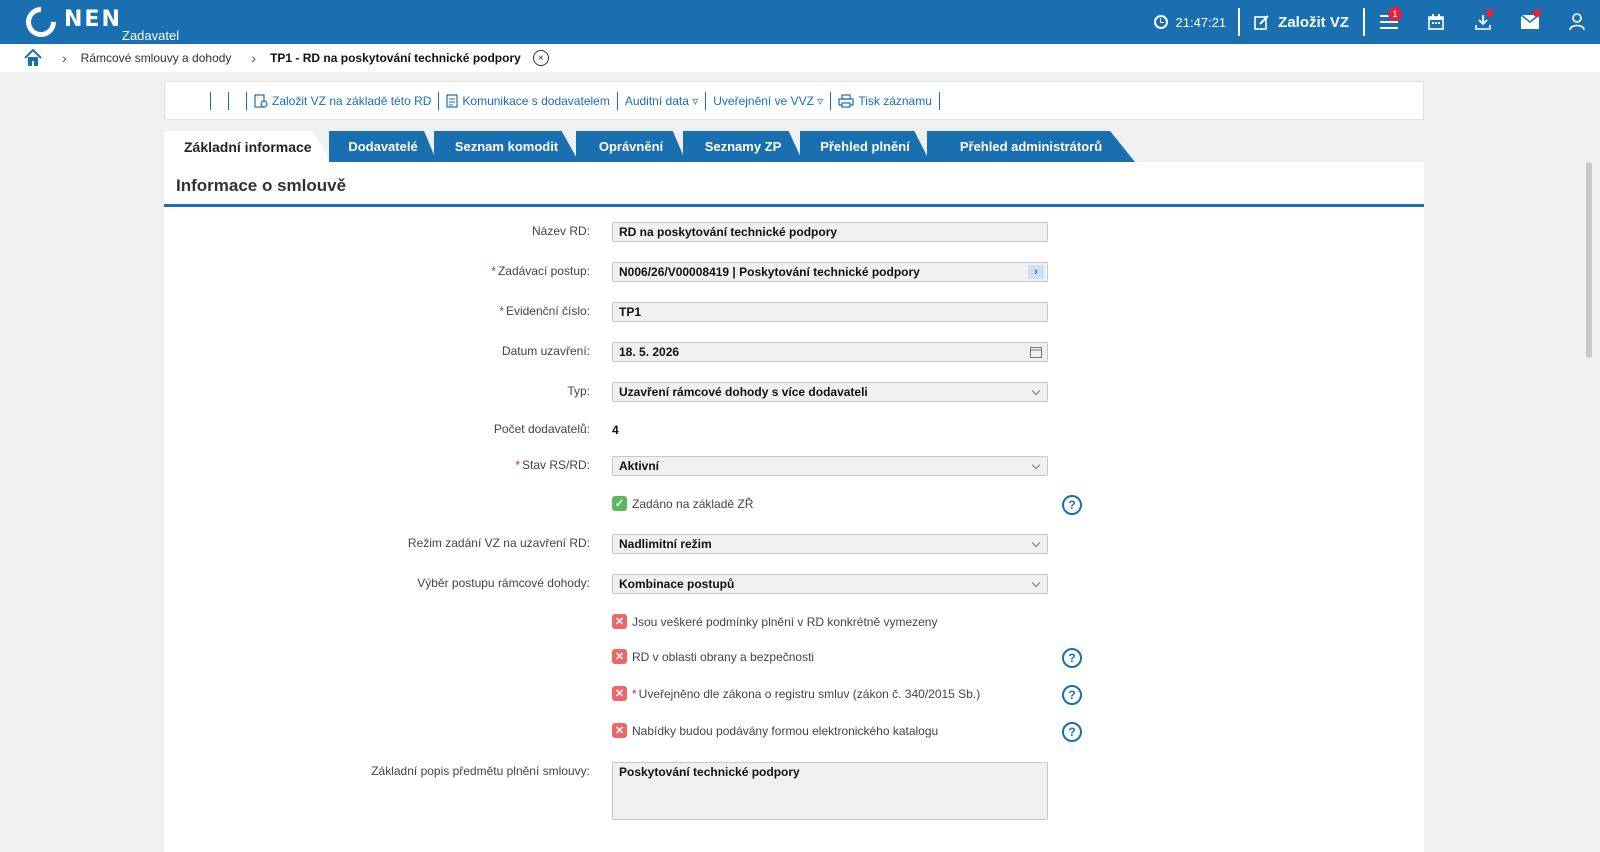  I want to click on user-icon, so click(1576, 22).